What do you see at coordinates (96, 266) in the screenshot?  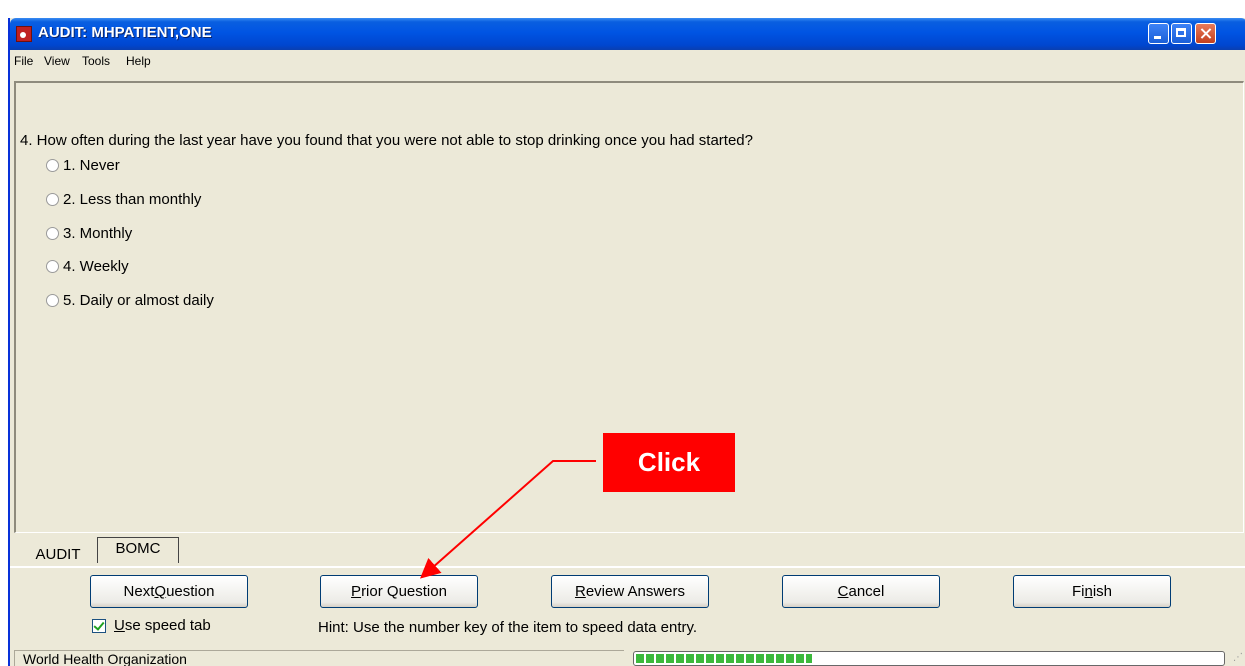 I see `option-label: 4. Weekly` at bounding box center [96, 266].